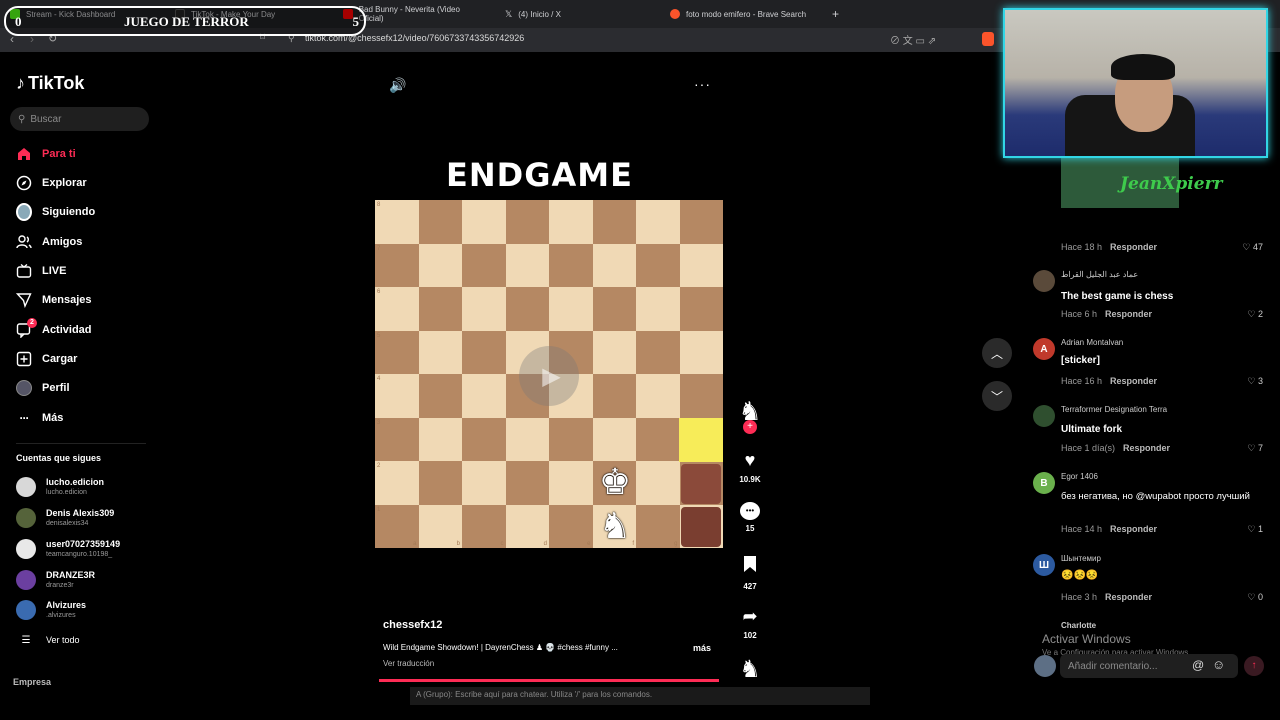 The height and width of the screenshot is (720, 1280). I want to click on board-square: e, so click(571, 526).